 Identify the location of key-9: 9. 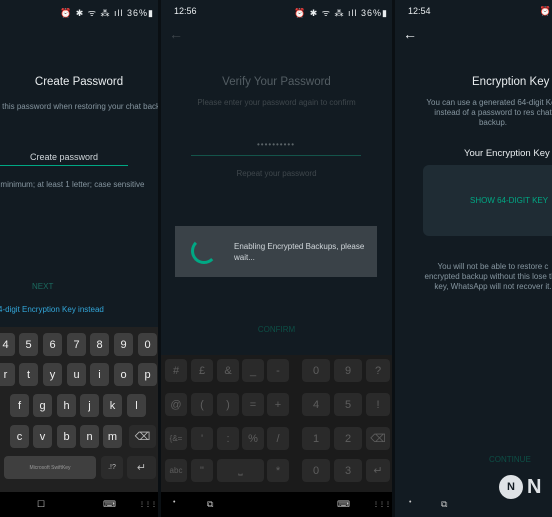
(123, 344).